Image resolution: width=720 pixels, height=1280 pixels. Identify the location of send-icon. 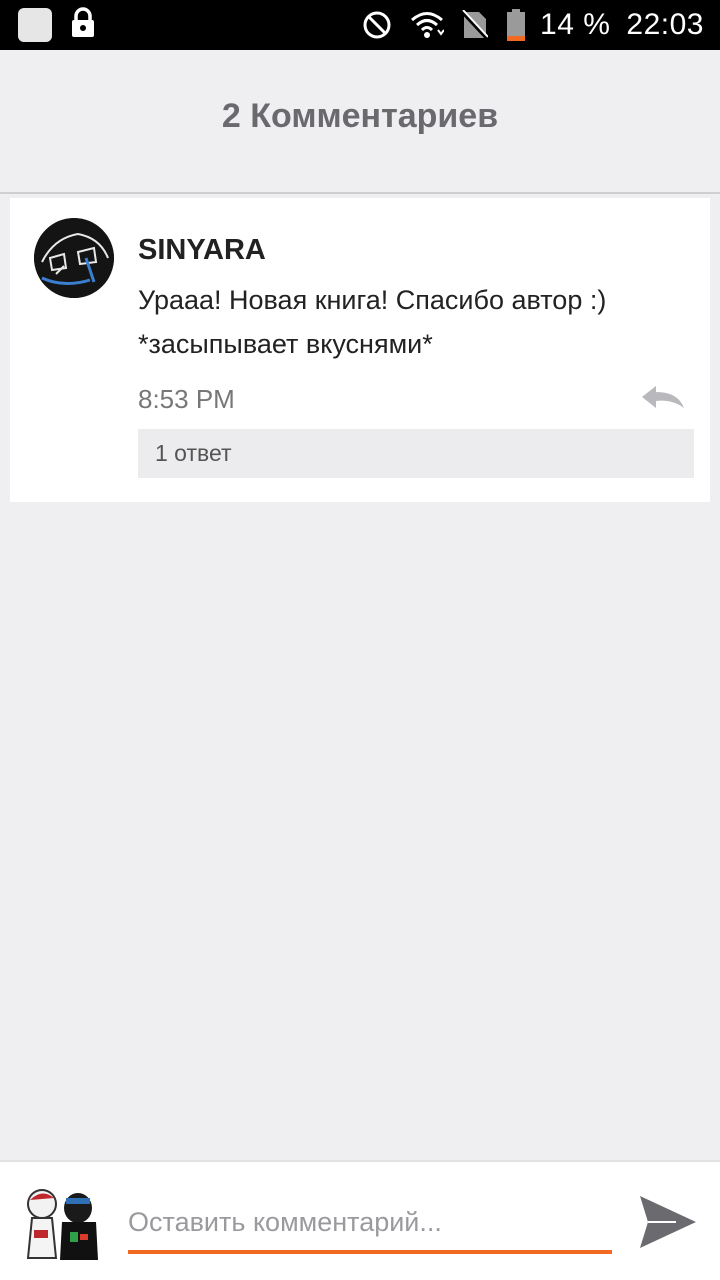
(668, 1222).